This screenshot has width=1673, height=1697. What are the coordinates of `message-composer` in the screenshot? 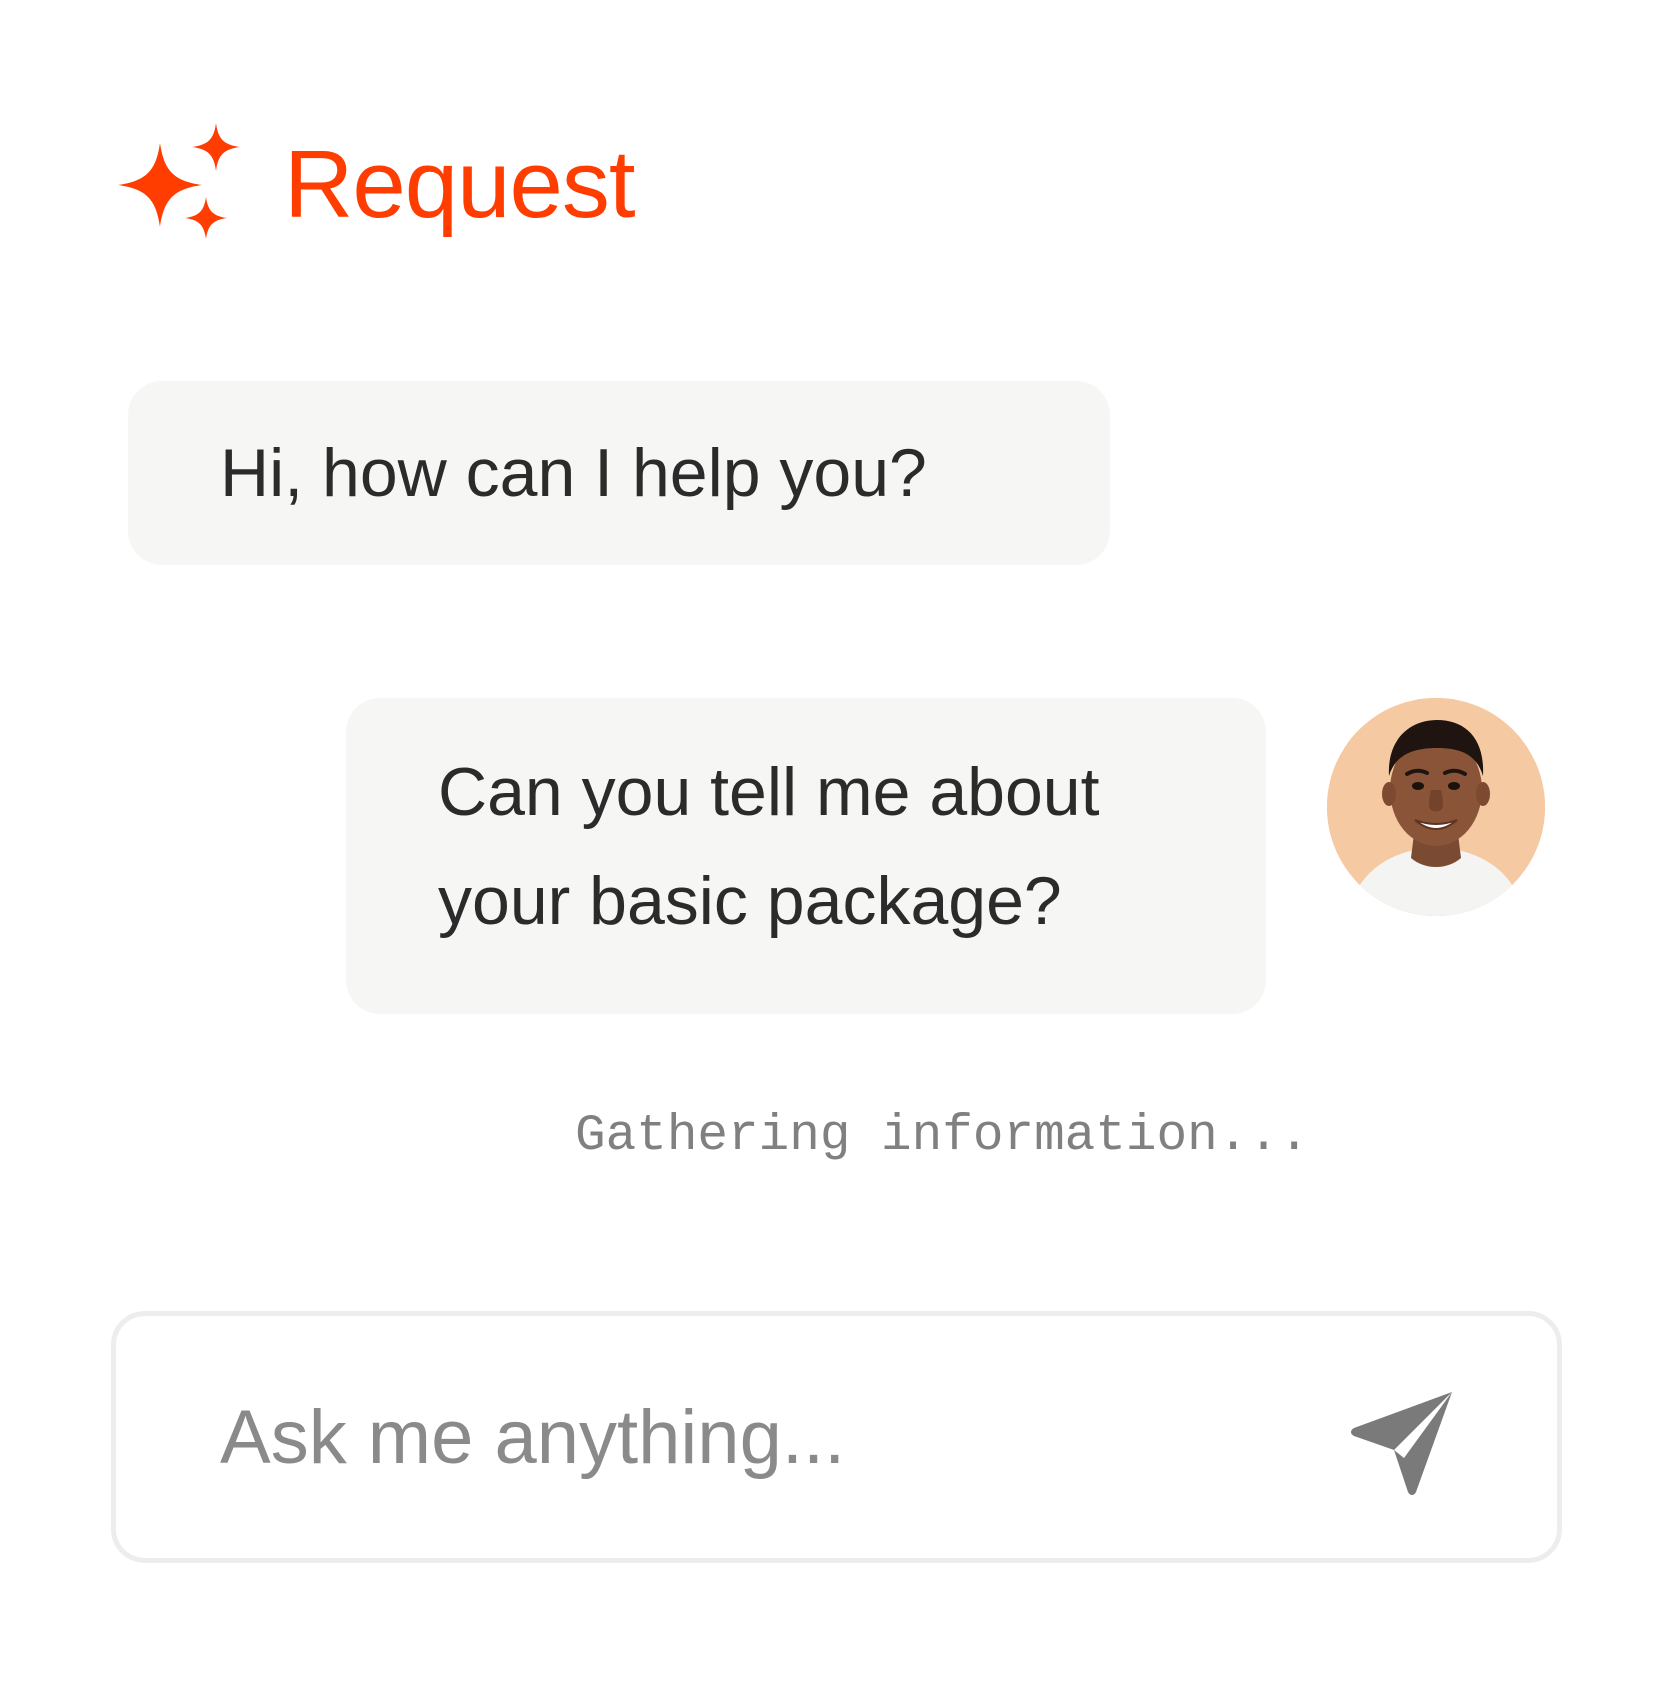 It's located at (836, 1437).